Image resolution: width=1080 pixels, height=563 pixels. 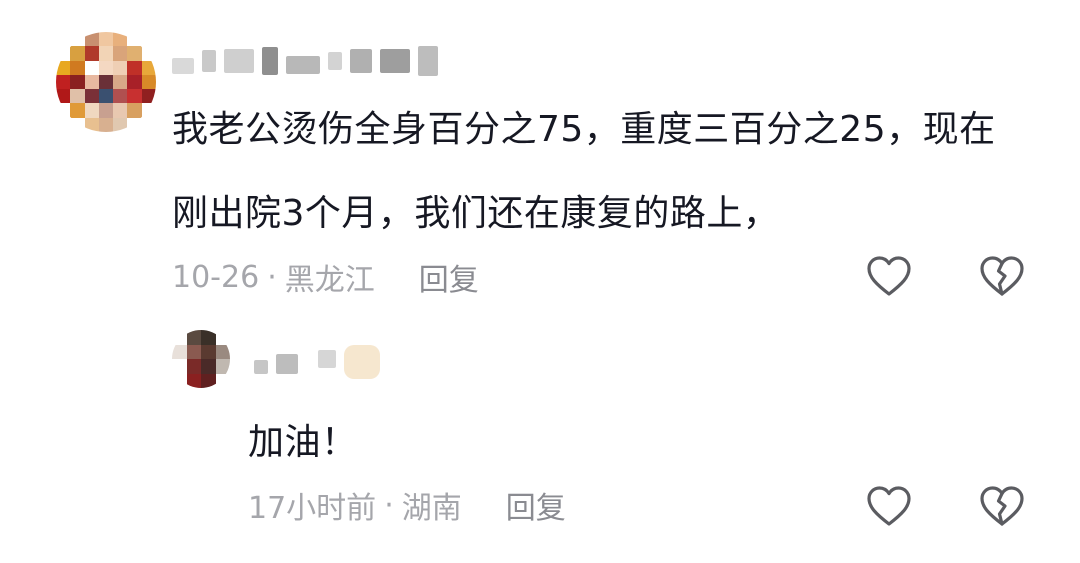 What do you see at coordinates (216, 277) in the screenshot?
I see `comment-date: 10-26` at bounding box center [216, 277].